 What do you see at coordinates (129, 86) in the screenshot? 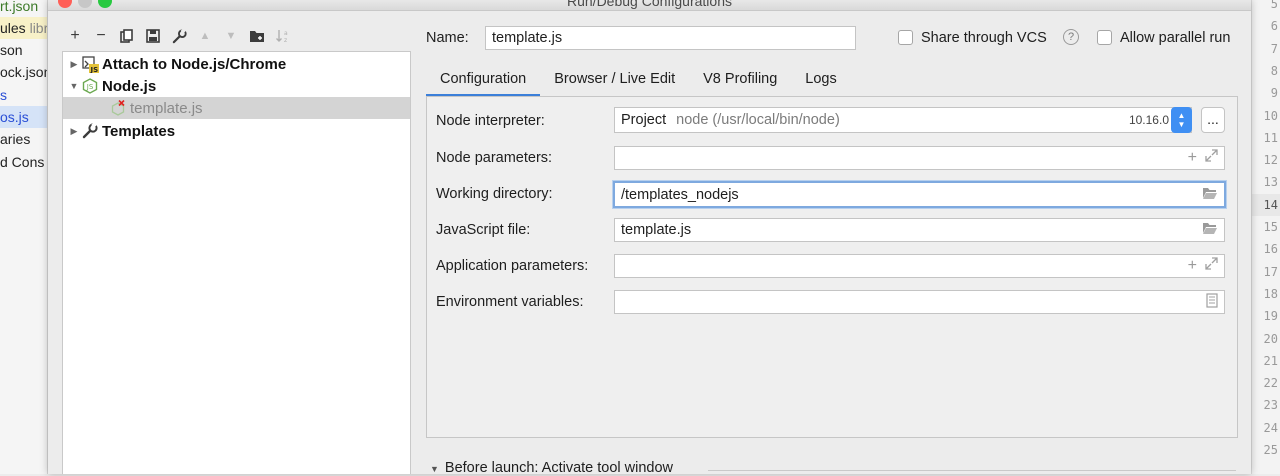
I see `tree-item-label: Node.js` at bounding box center [129, 86].